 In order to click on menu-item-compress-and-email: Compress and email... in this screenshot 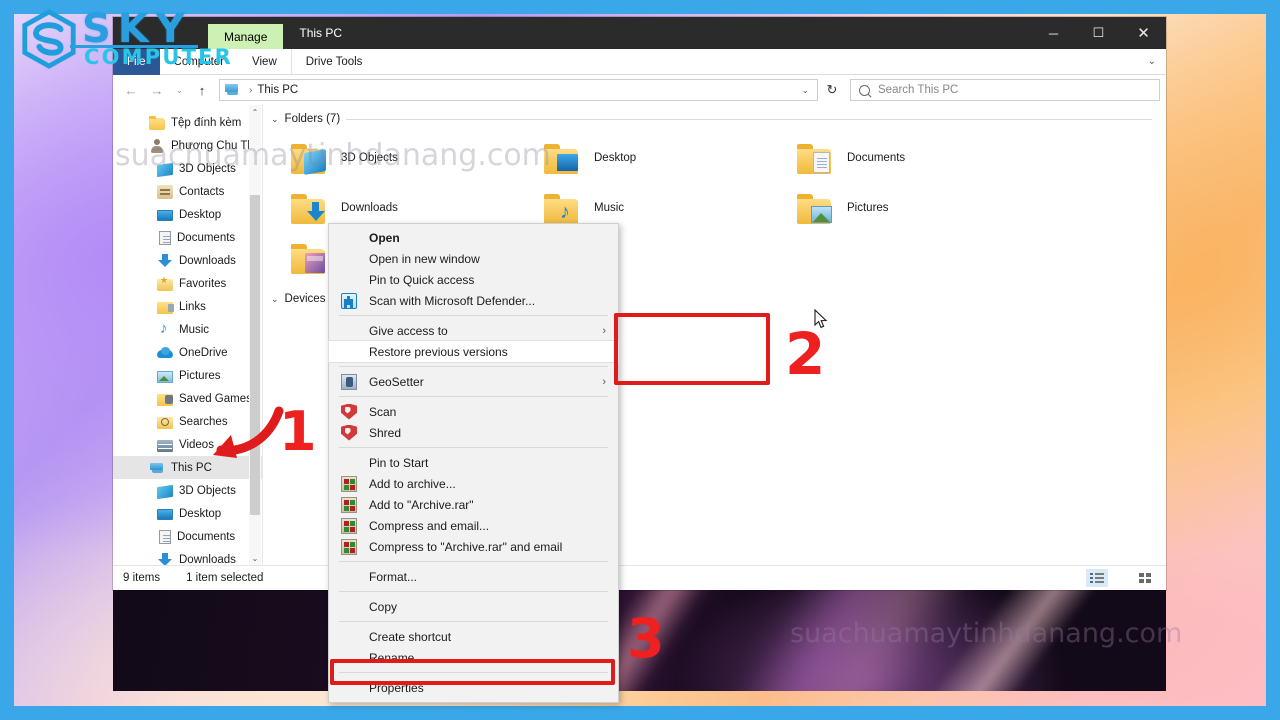, I will do `click(473, 525)`.